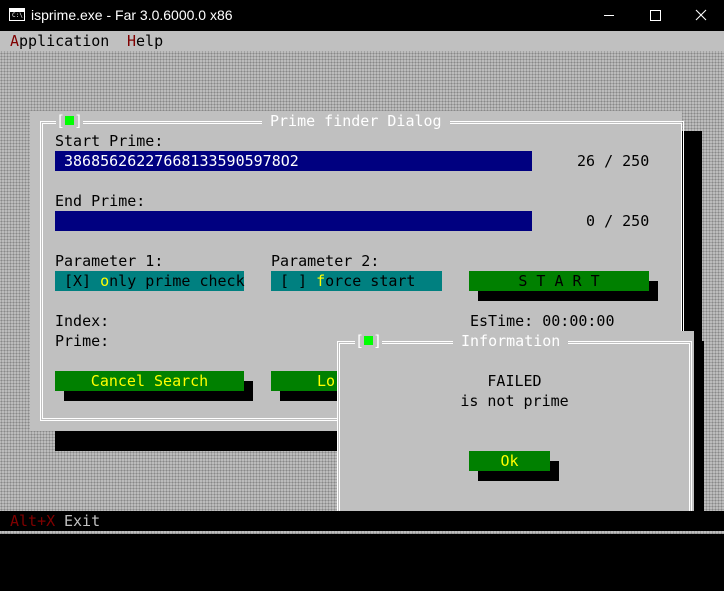  I want to click on minimize-button, so click(609, 15).